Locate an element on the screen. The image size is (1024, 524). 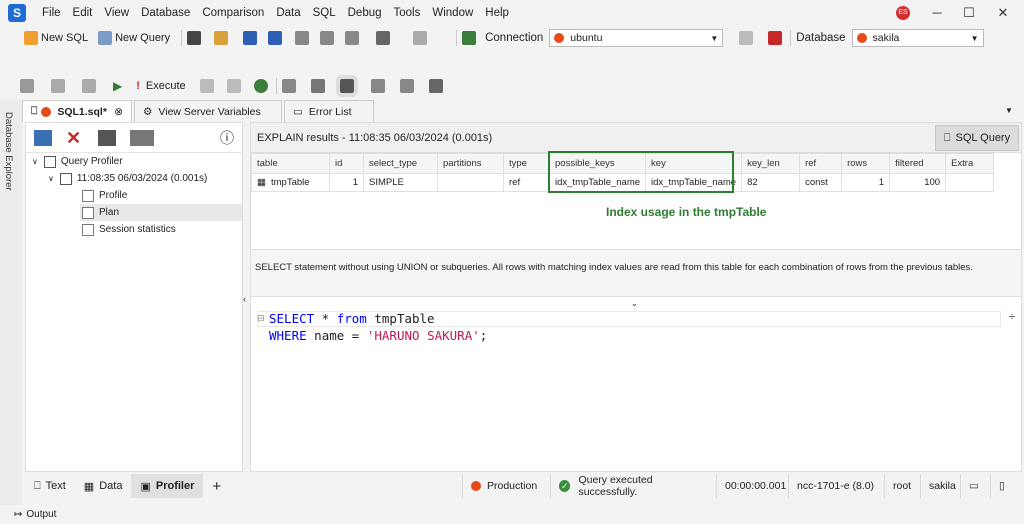
db-sync-icon is located at coordinates (89, 86).